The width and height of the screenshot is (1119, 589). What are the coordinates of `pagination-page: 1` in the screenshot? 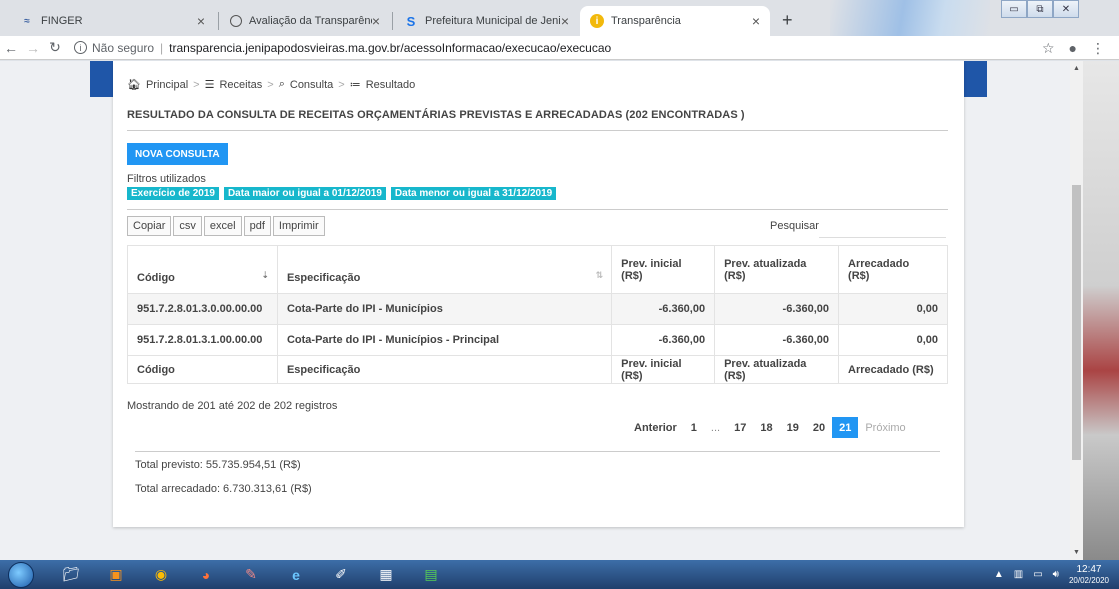 It's located at (694, 427).